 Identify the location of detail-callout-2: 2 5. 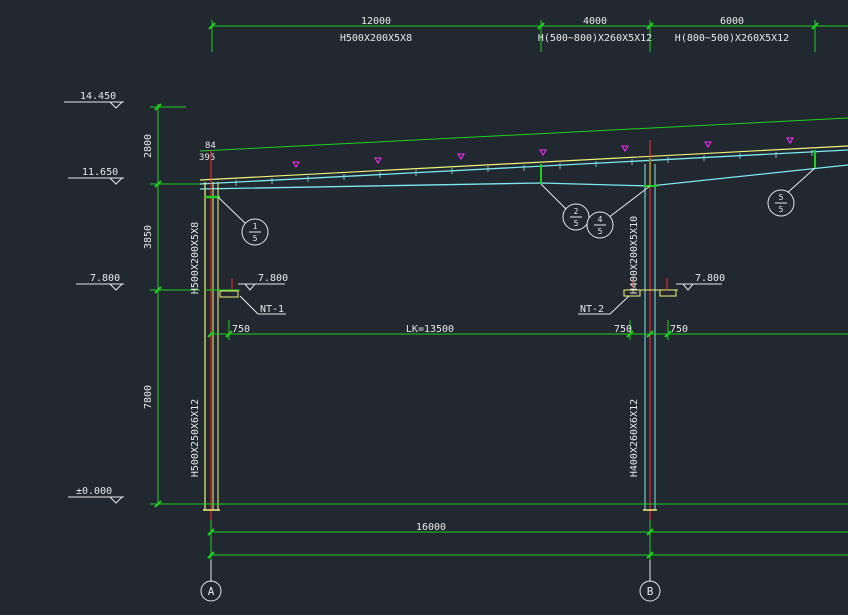
(576, 217).